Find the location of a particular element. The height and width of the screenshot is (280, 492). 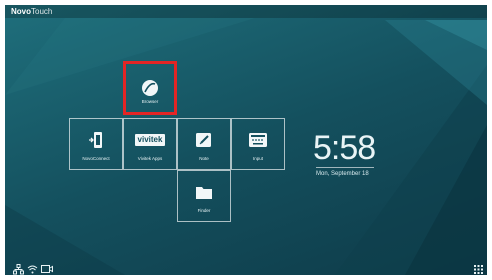

app-label-input: Input is located at coordinates (257, 158).